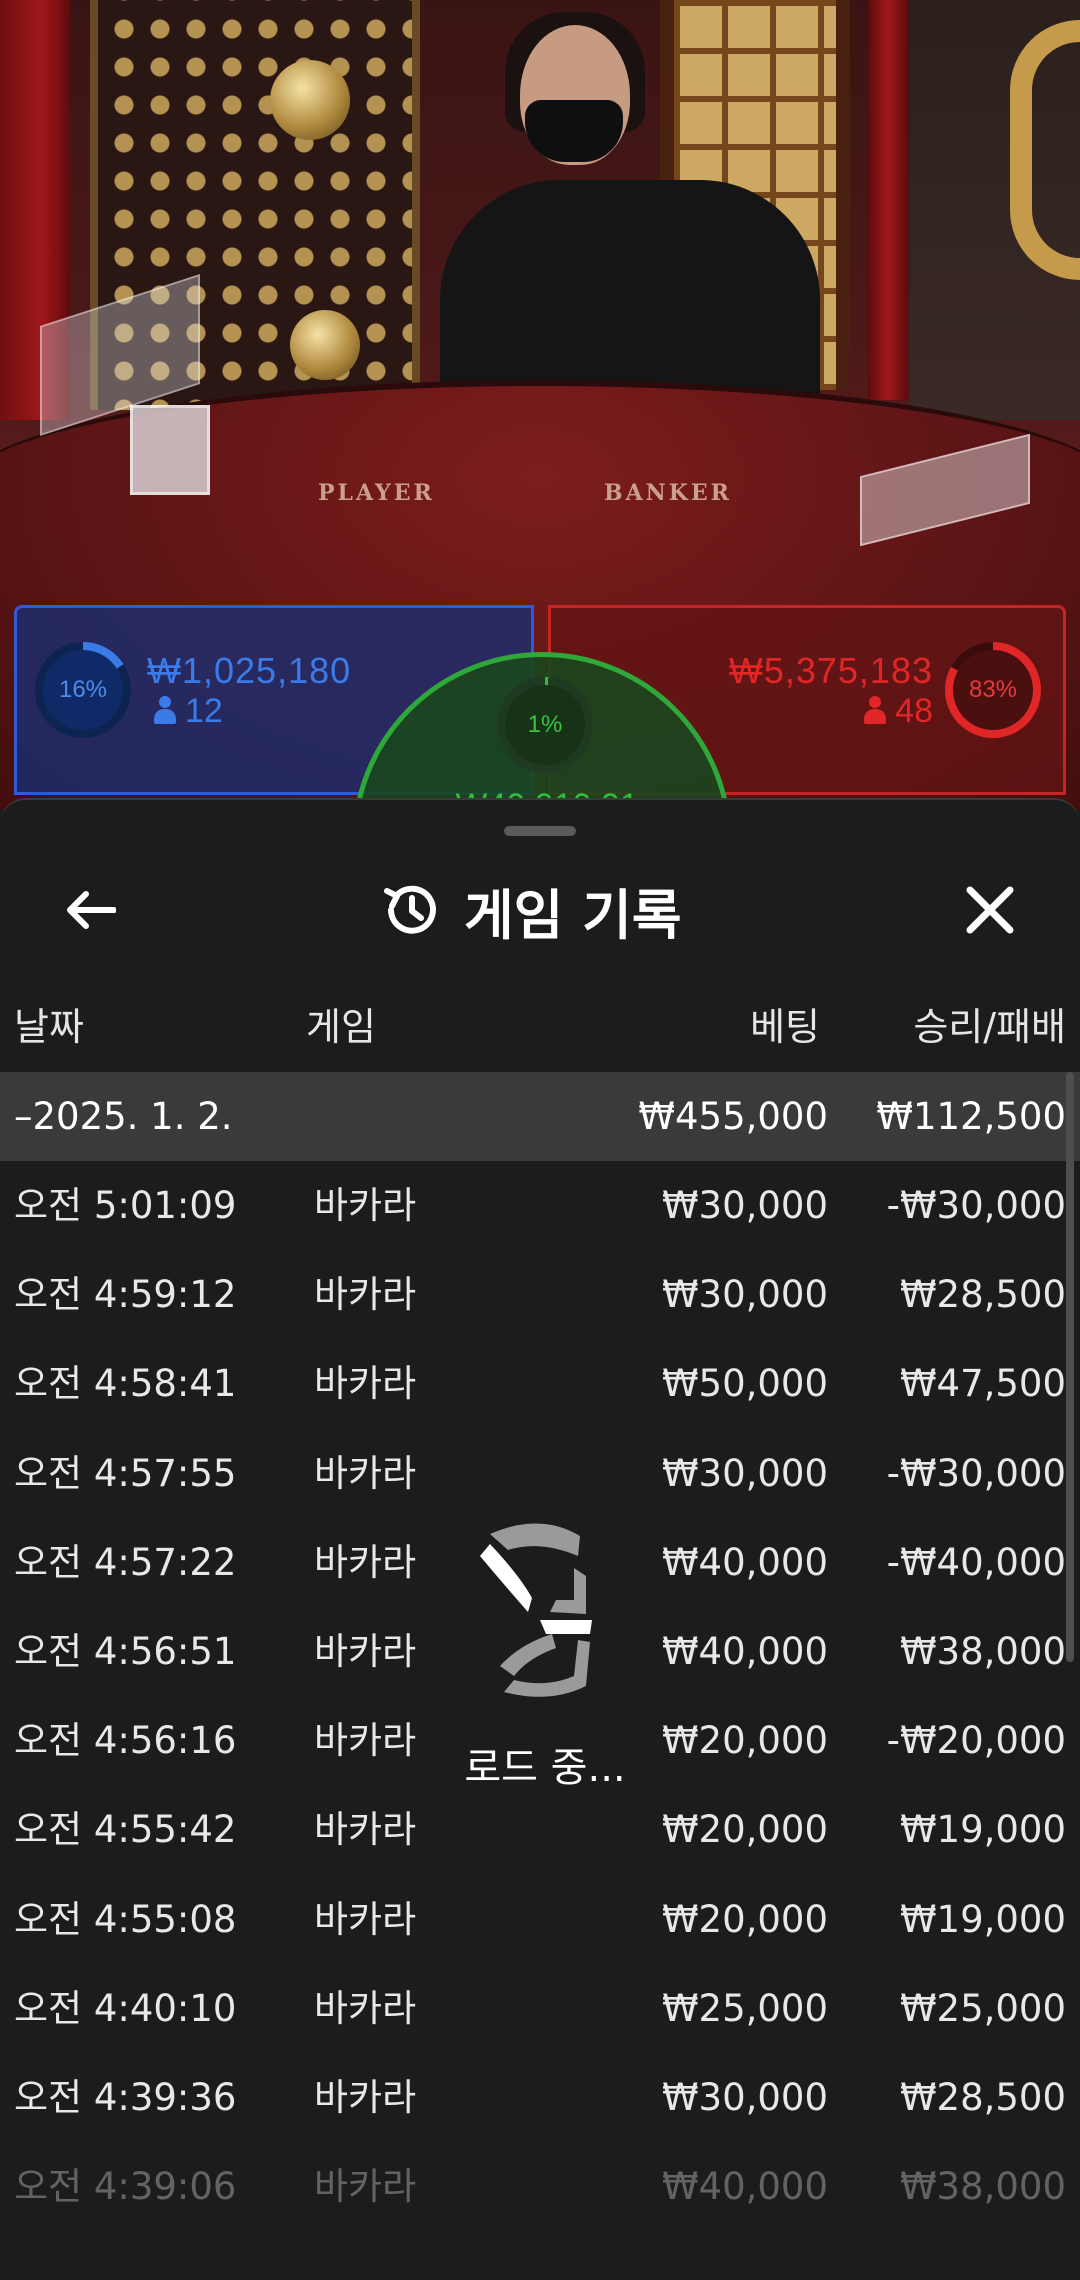  I want to click on arrow-left-icon, so click(91, 910).